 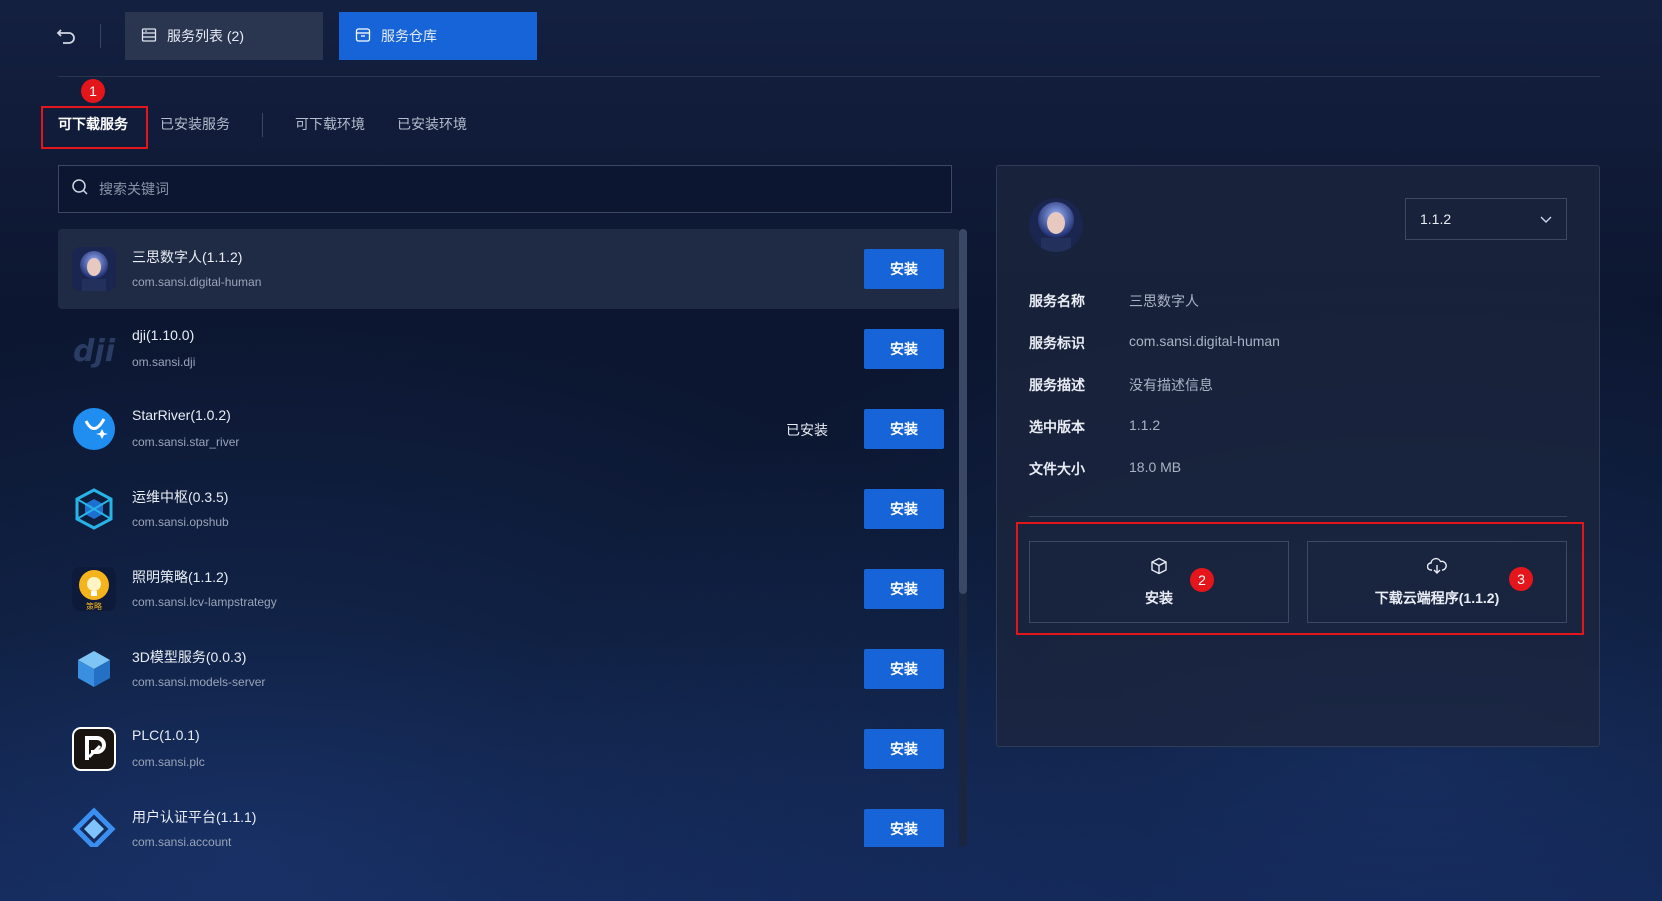 What do you see at coordinates (94, 589) in the screenshot?
I see `lamp-strategy-icon: 策略` at bounding box center [94, 589].